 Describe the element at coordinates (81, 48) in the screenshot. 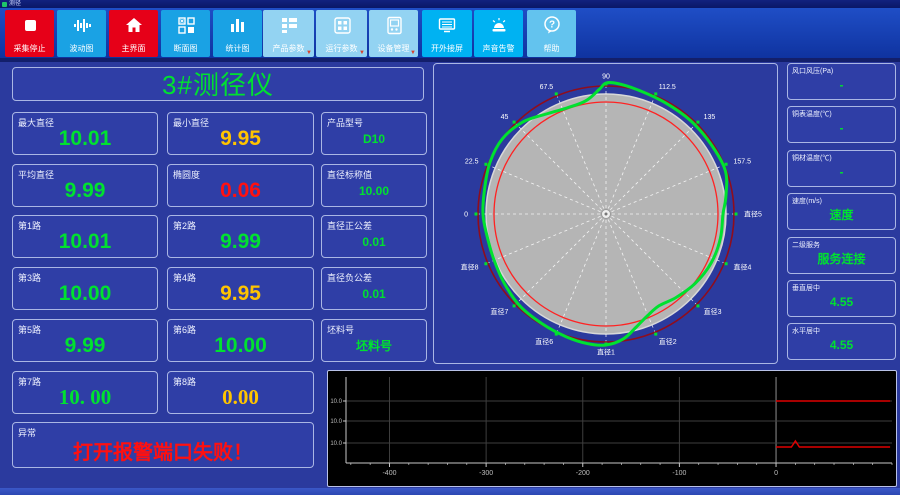

I see `toolbar-label-fluctuation-chart: 波动图` at that location.